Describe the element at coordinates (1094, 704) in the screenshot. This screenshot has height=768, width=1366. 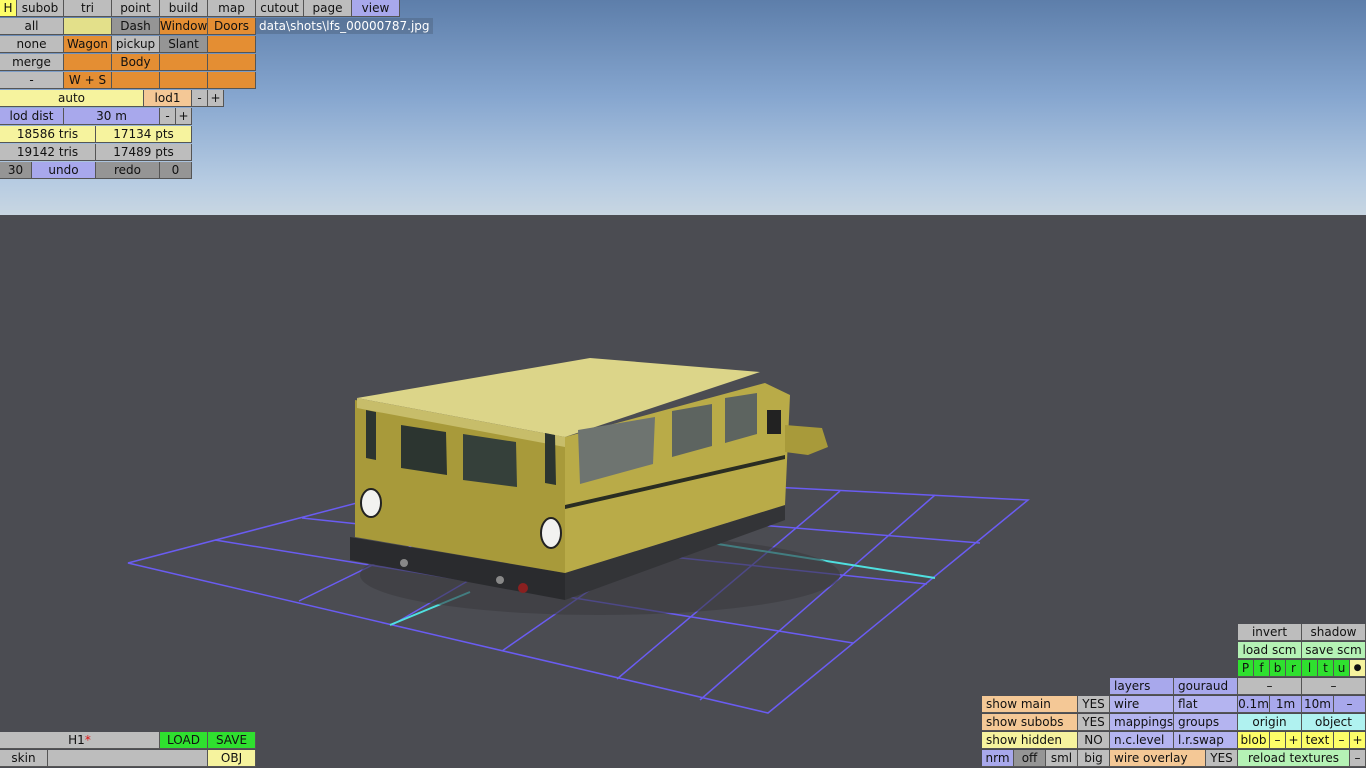
I see `show-main-toggle: YES` at that location.